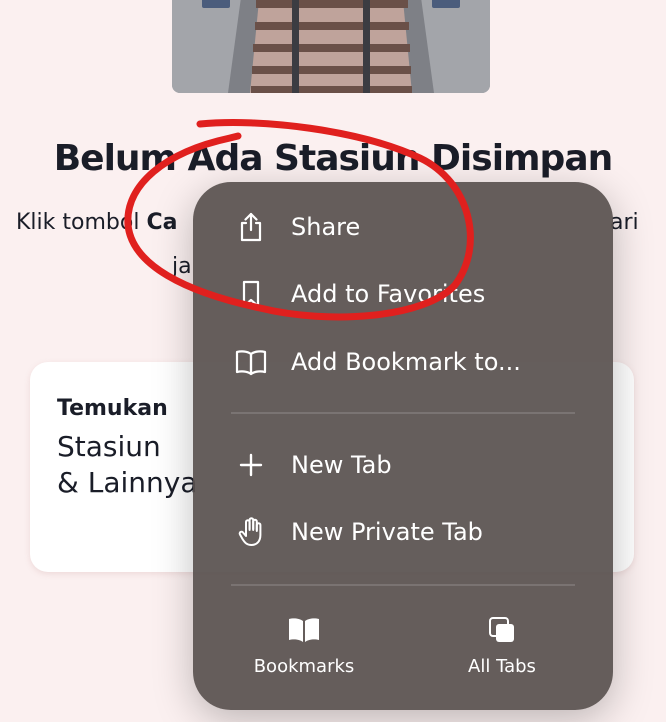  Describe the element at coordinates (251, 227) in the screenshot. I see `share-icon` at that location.